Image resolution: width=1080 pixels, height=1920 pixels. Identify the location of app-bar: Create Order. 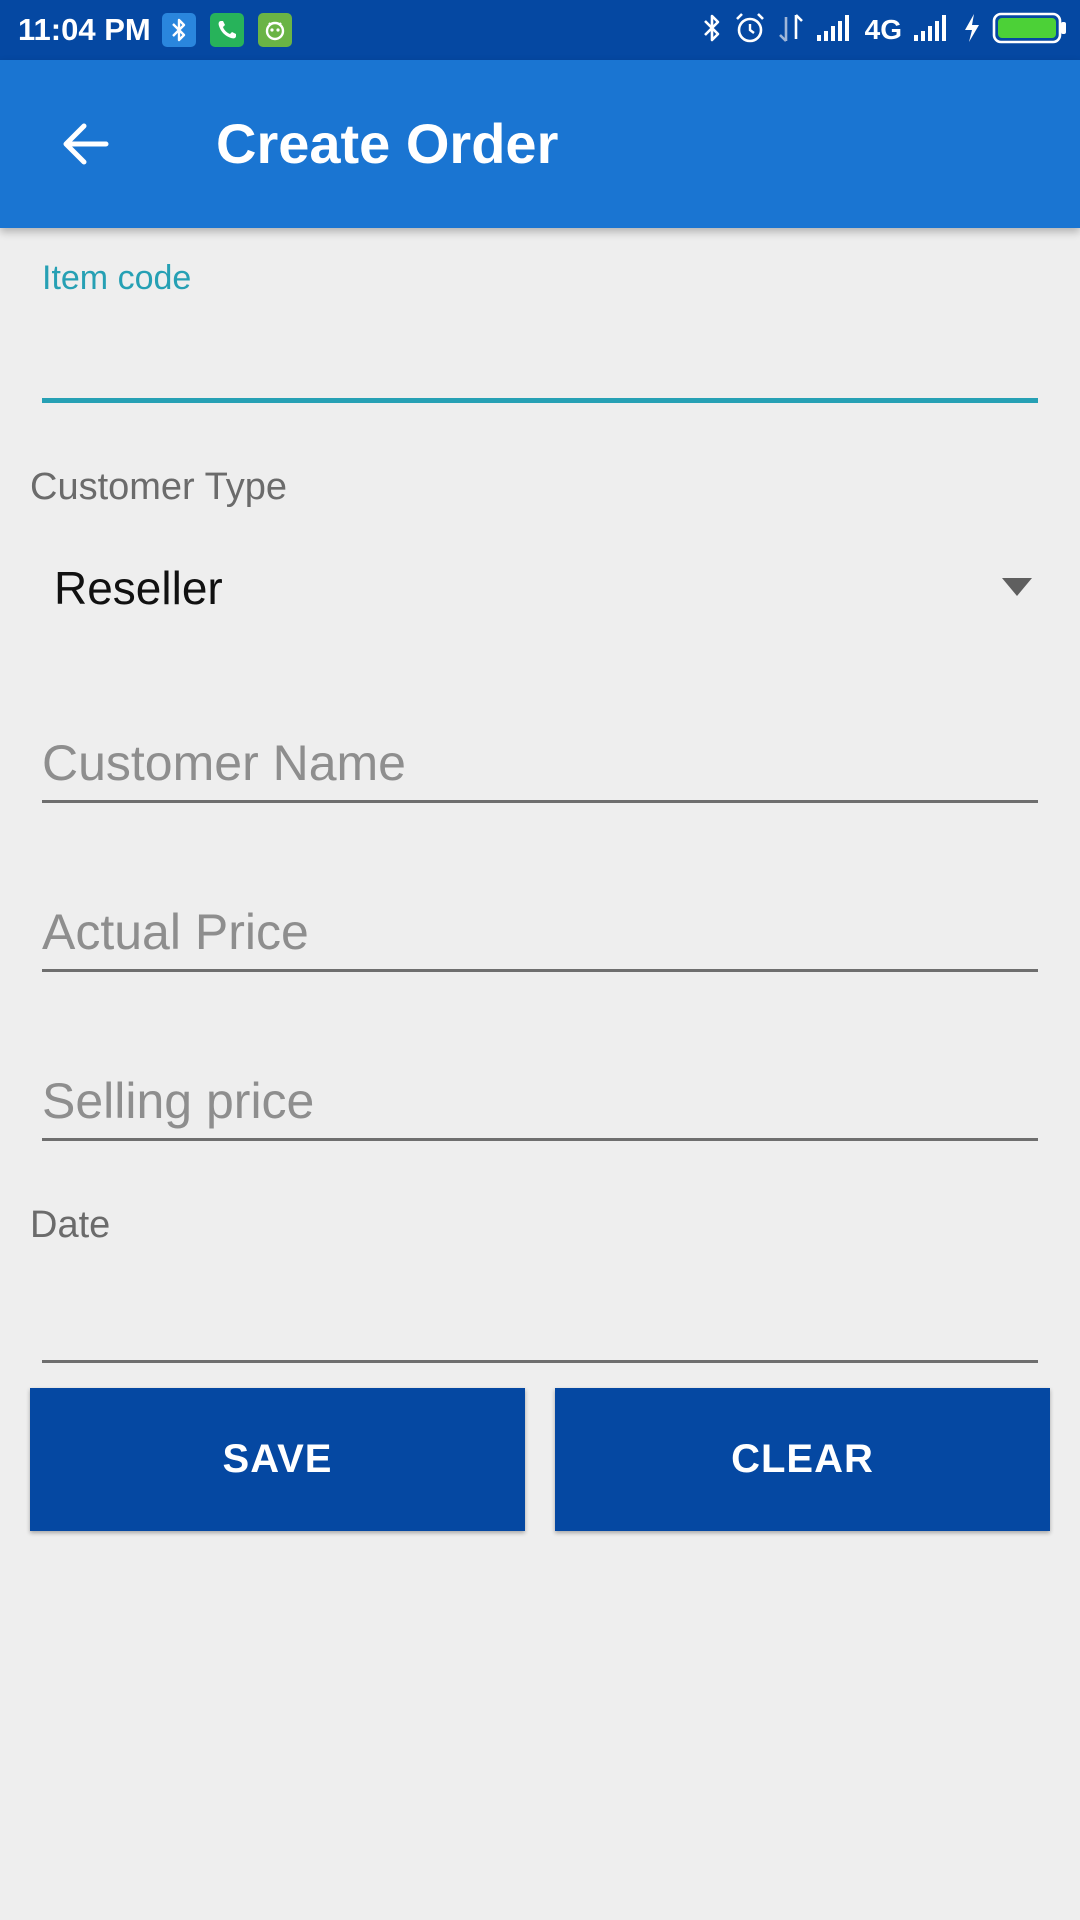
(540, 144).